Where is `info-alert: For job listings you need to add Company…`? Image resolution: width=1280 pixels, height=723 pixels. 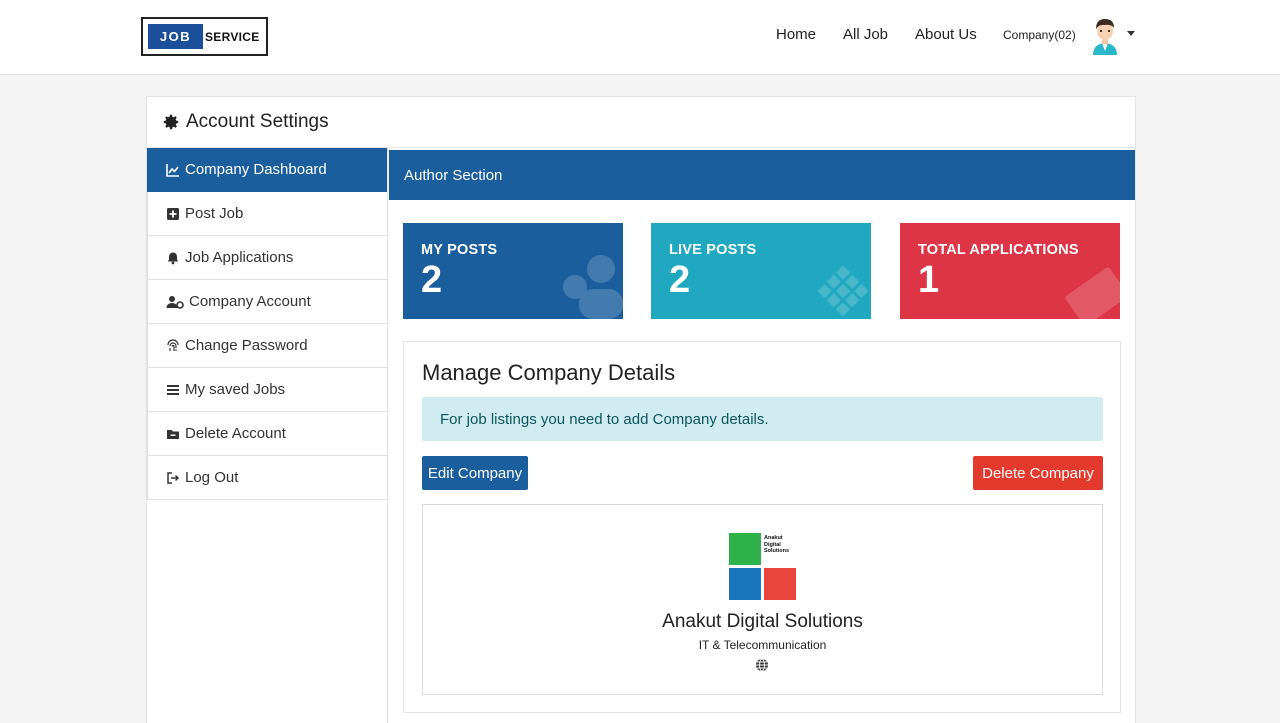 info-alert: For job listings you need to add Company… is located at coordinates (762, 419).